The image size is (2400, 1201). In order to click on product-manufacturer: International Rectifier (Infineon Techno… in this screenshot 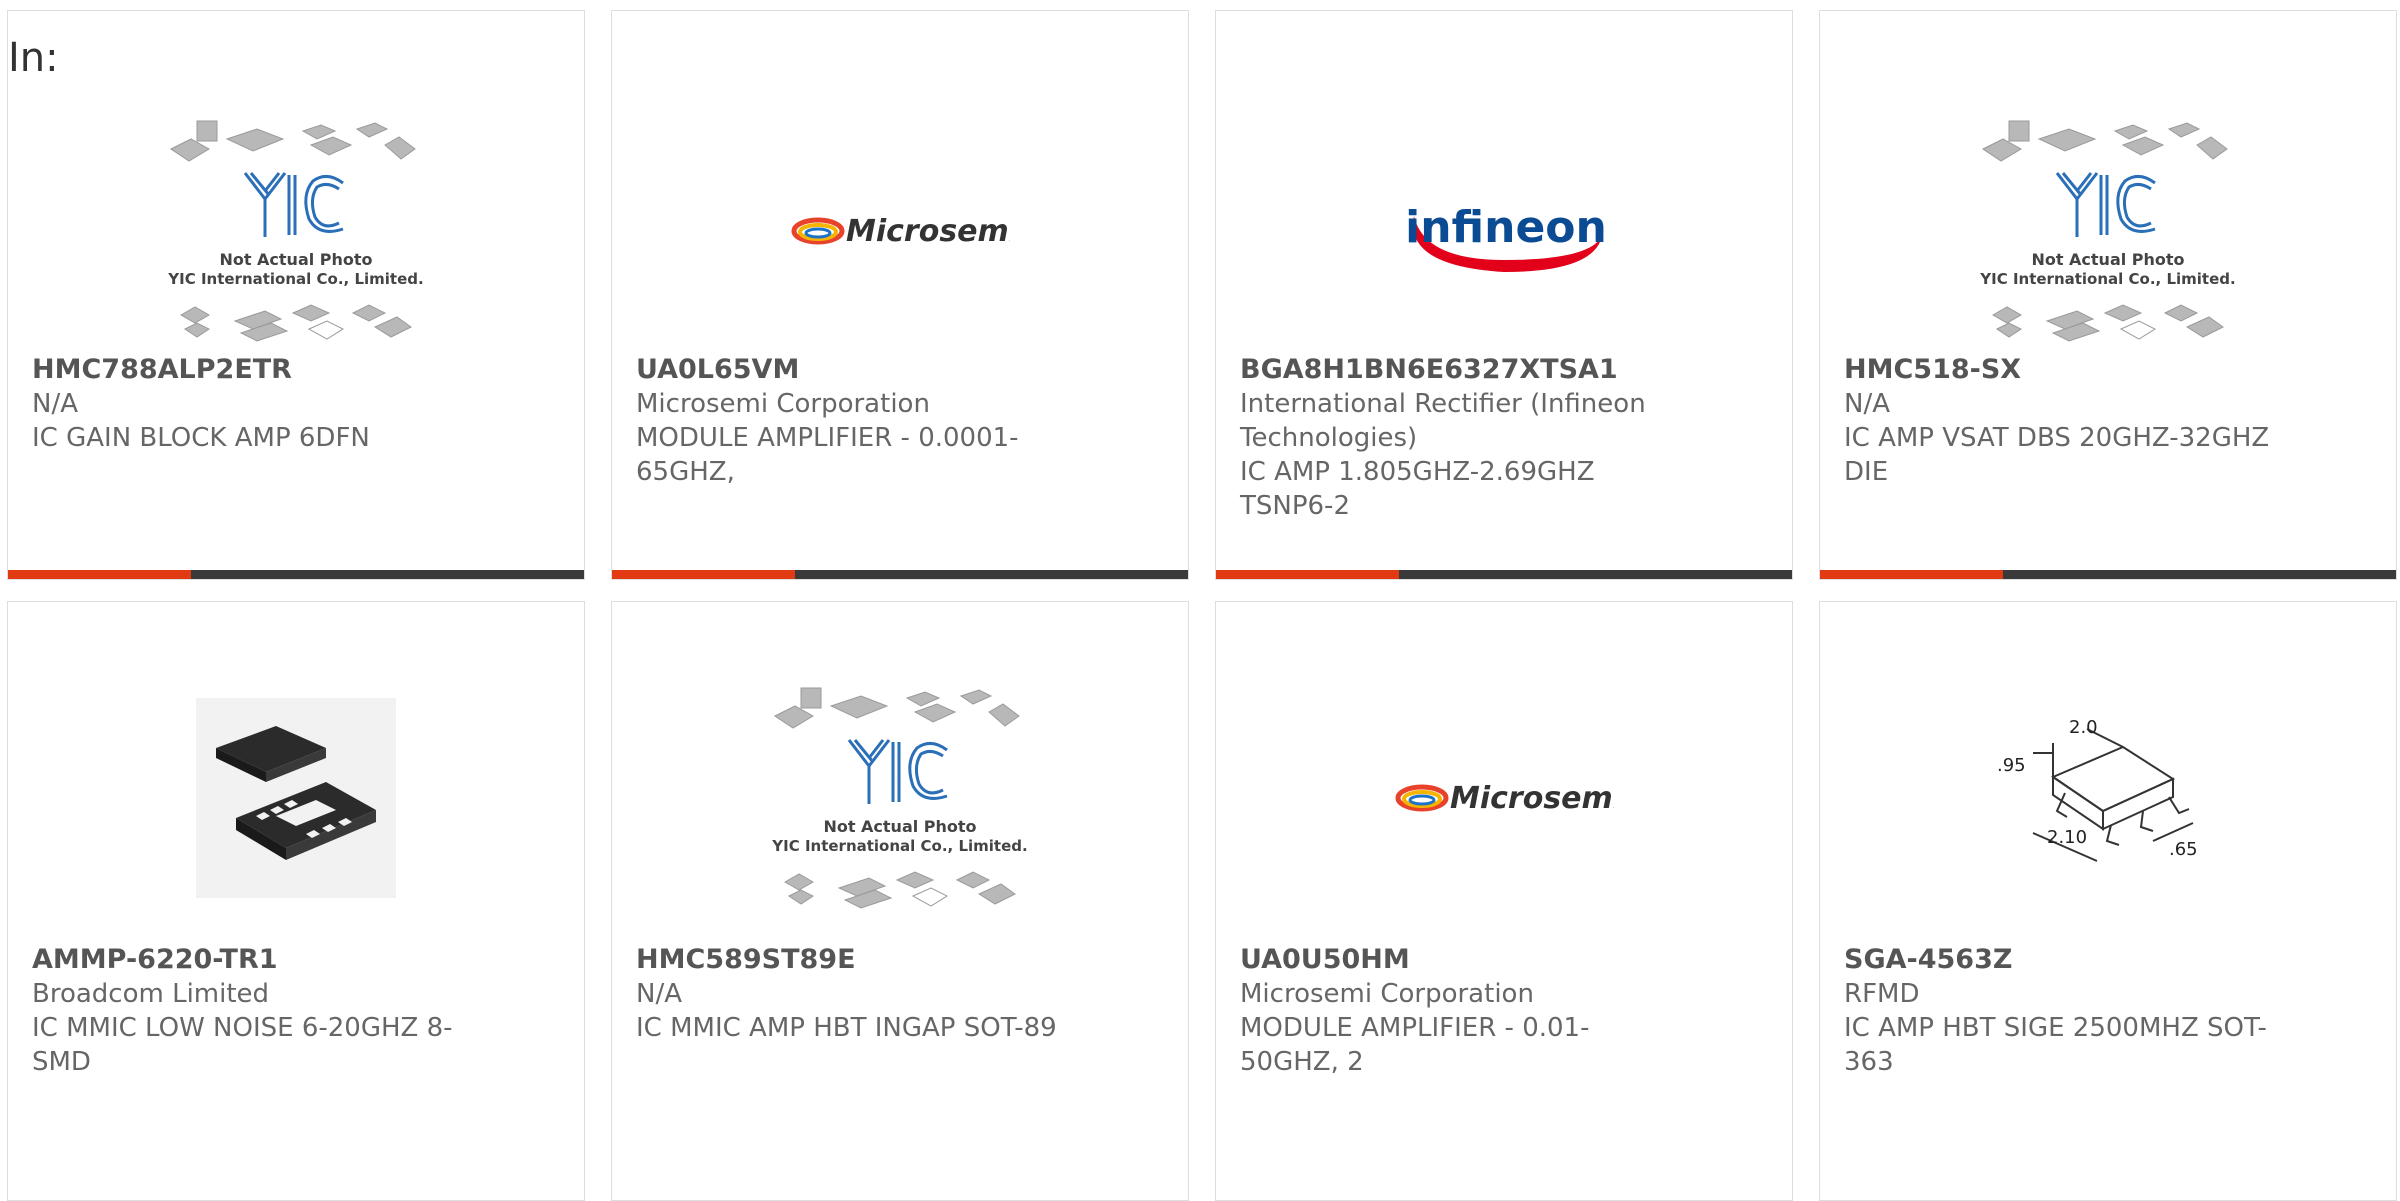, I will do `click(1443, 421)`.